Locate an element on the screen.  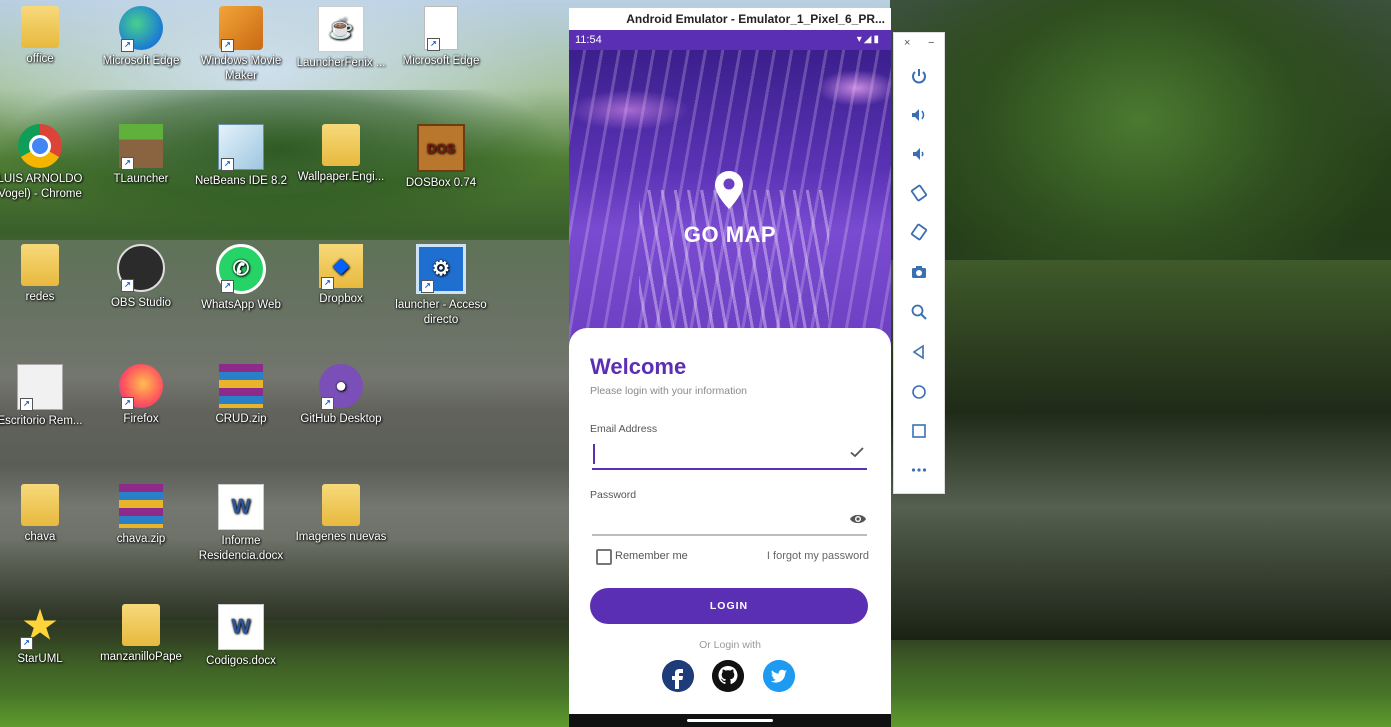
desktop-icon-chava-zip: chava.zip is located at coordinates (141, 515).